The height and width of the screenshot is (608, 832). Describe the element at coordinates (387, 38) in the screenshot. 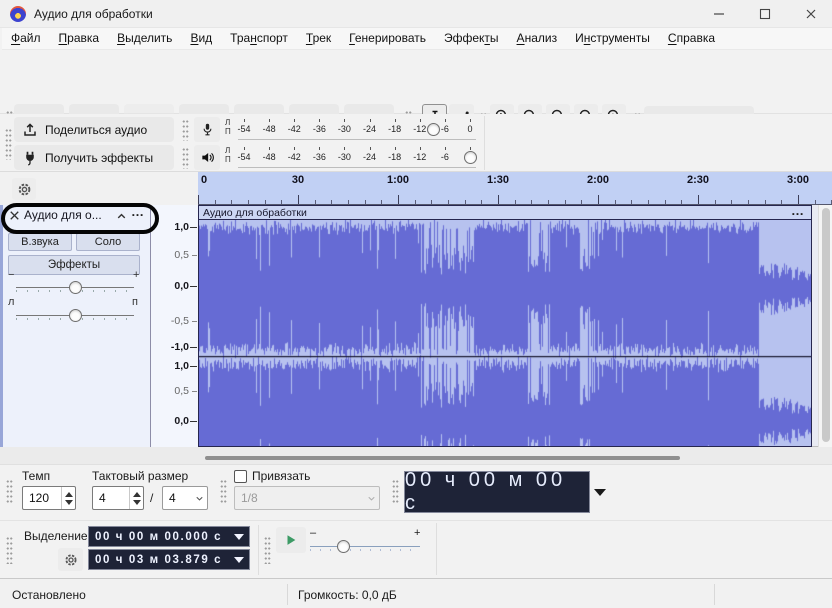

I see `menu-генерировать: Генерировать` at that location.